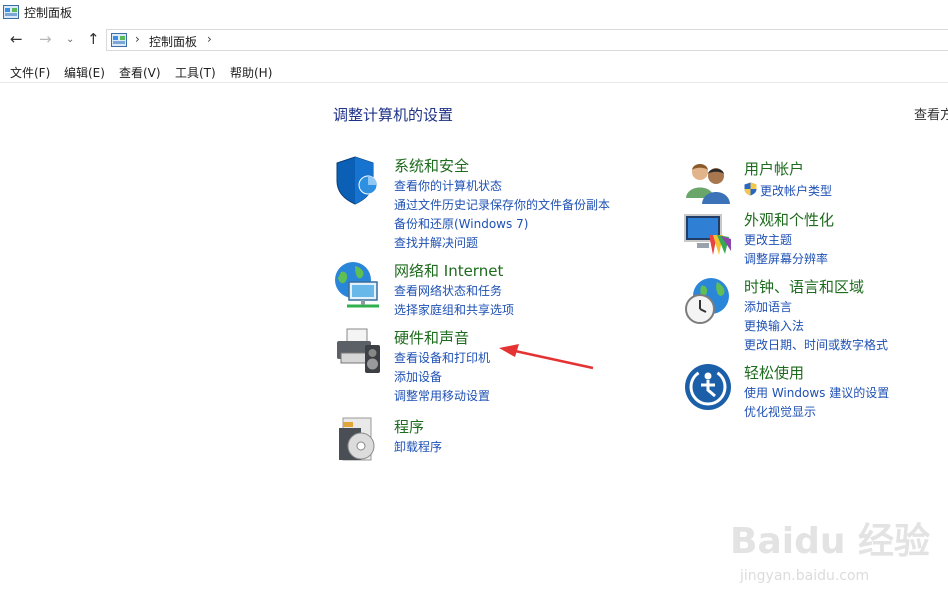  What do you see at coordinates (796, 190) in the screenshot?
I see `category-link: 更改帐户类型` at bounding box center [796, 190].